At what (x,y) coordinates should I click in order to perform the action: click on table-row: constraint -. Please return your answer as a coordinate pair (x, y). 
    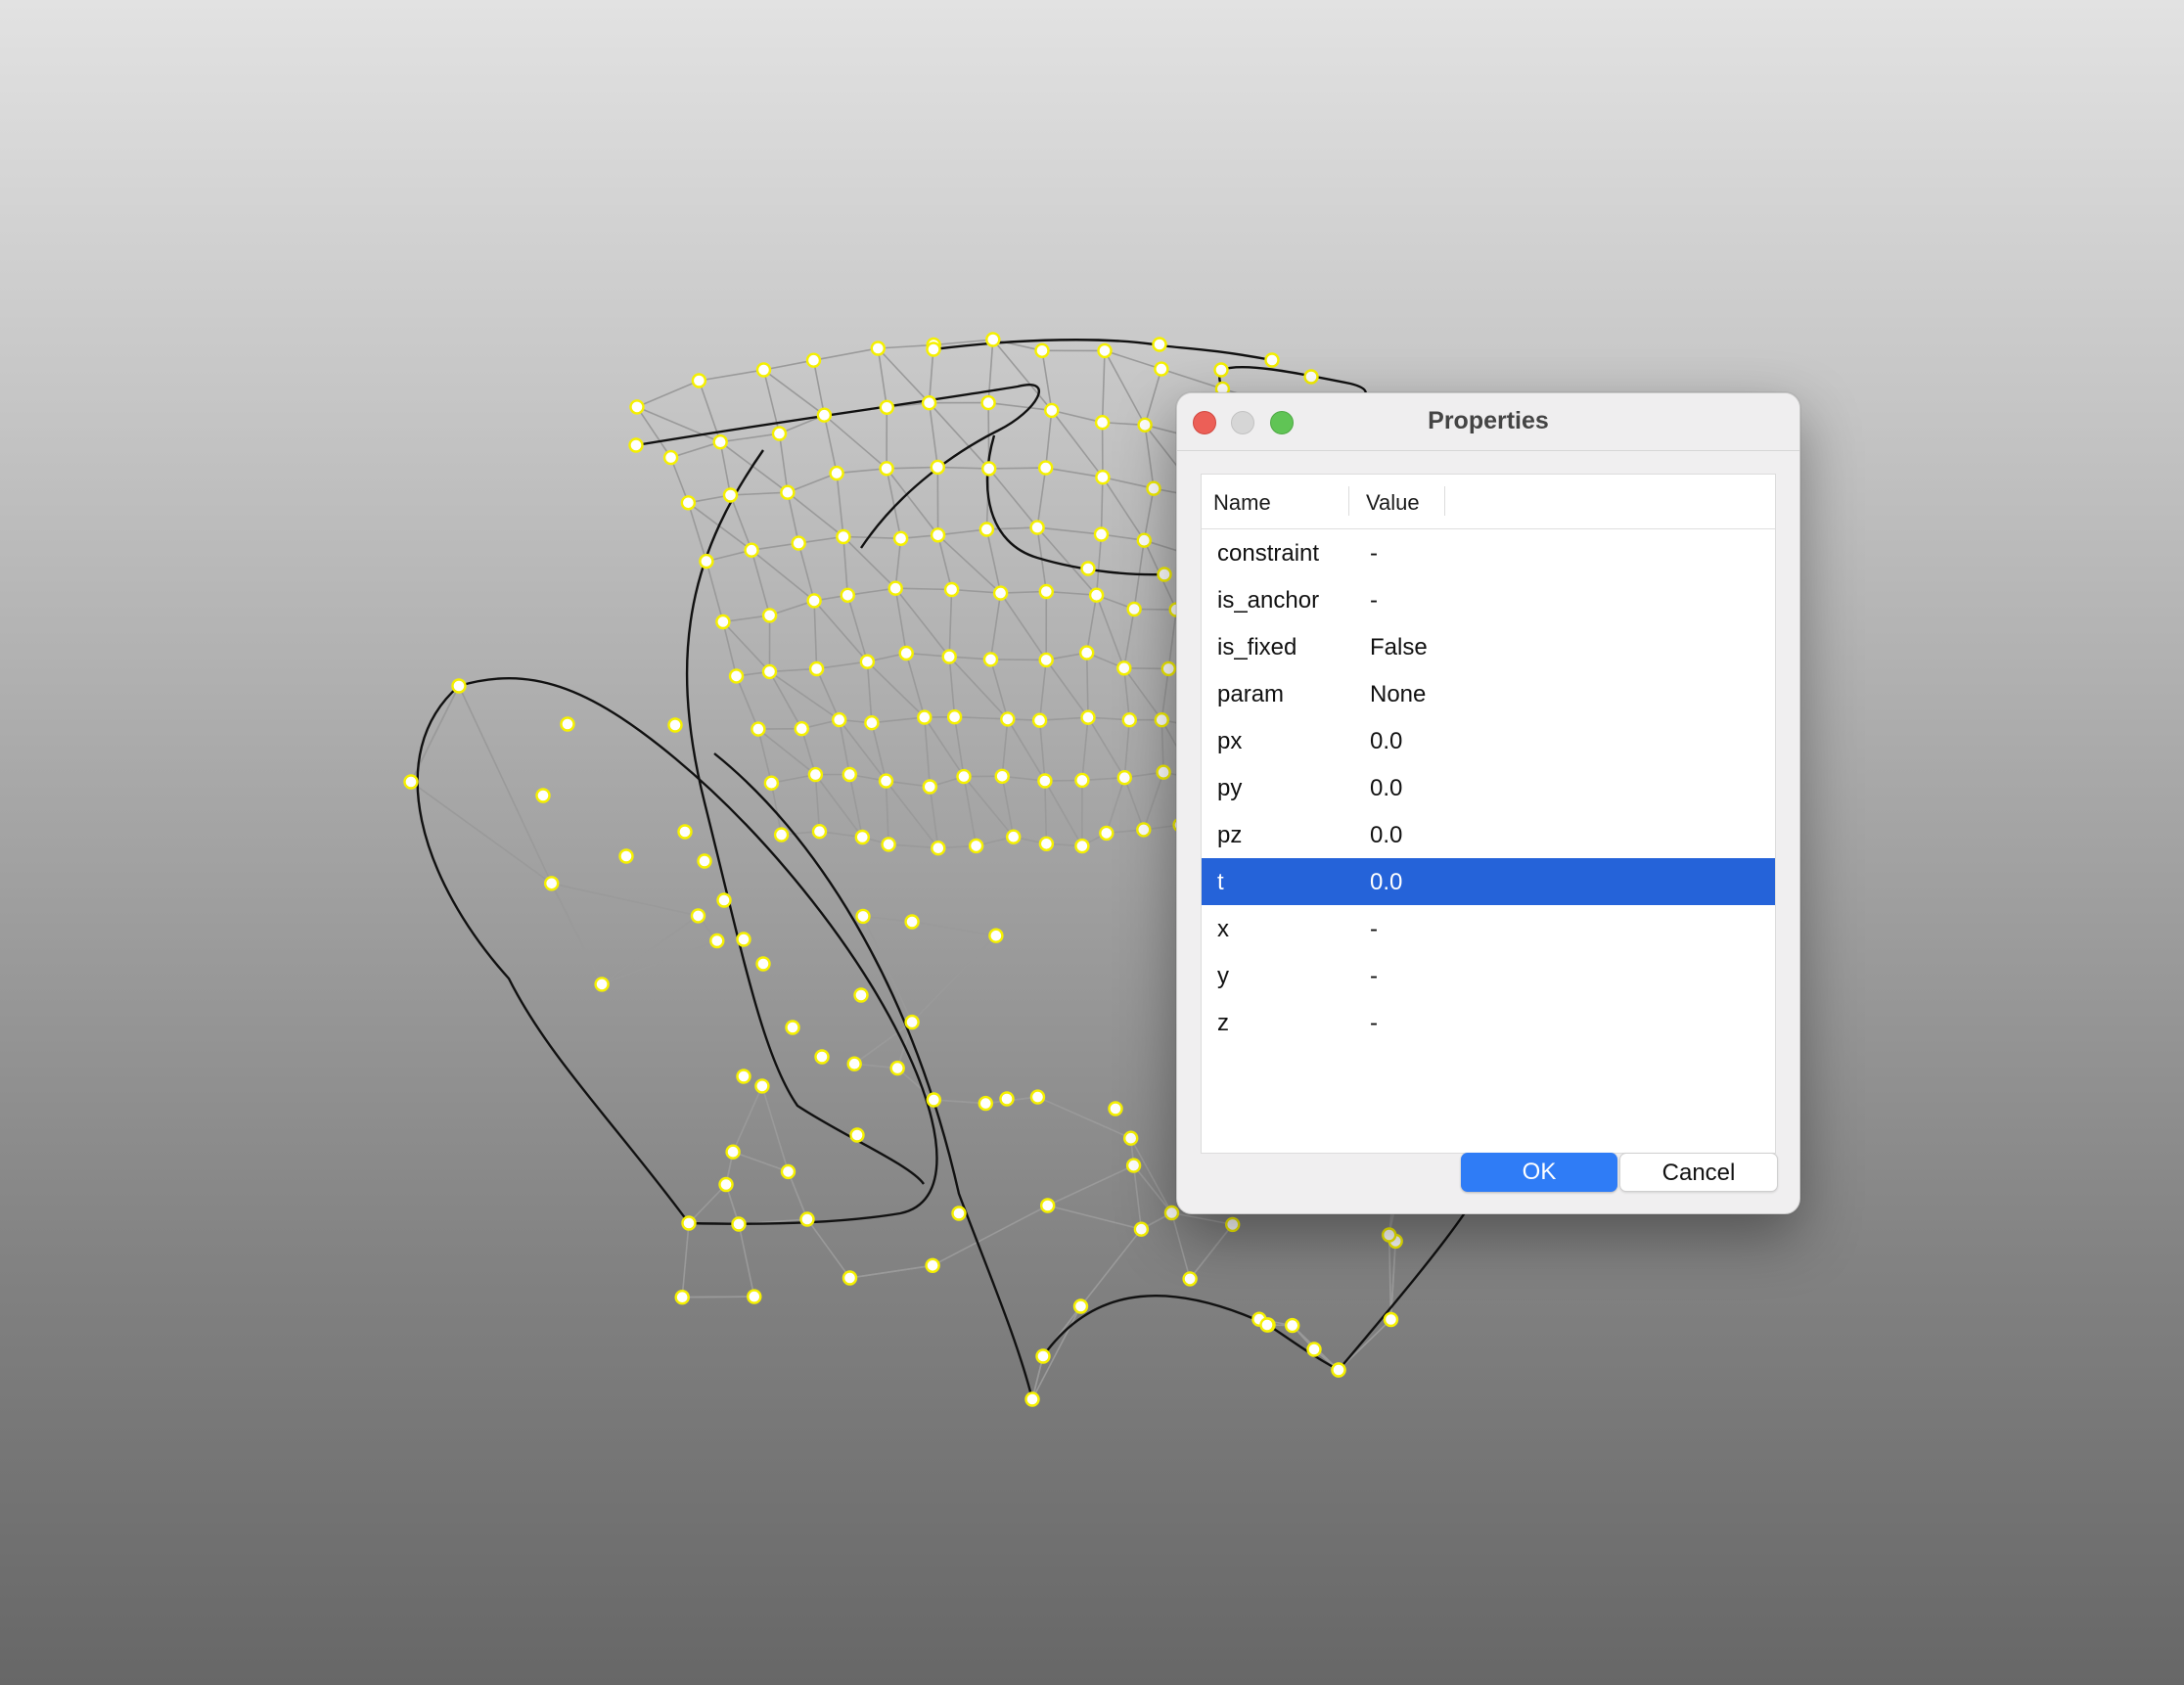
    Looking at the image, I should click on (1488, 552).